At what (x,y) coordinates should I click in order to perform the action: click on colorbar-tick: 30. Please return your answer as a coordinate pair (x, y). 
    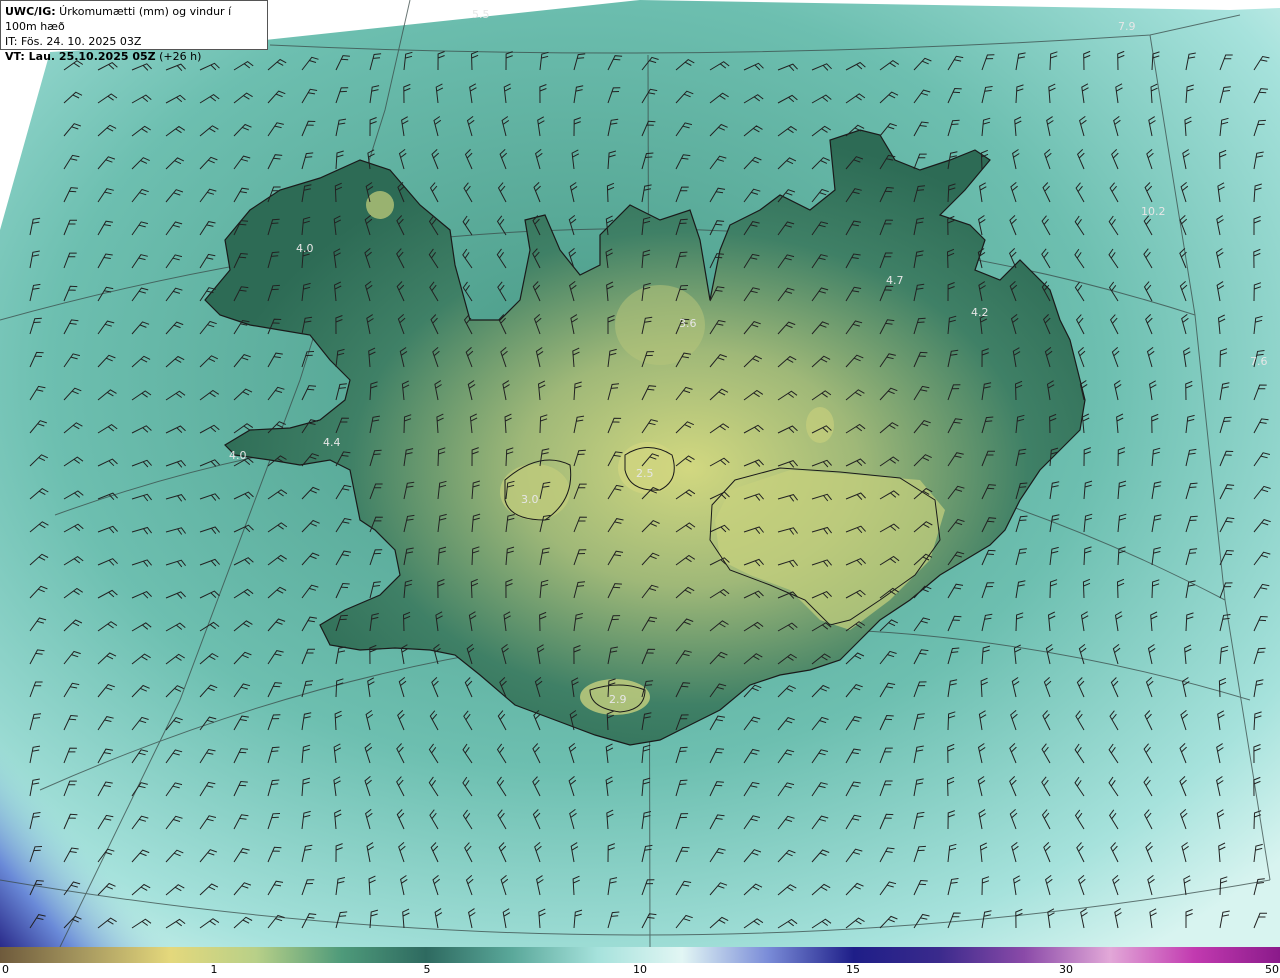
    Looking at the image, I should click on (1066, 969).